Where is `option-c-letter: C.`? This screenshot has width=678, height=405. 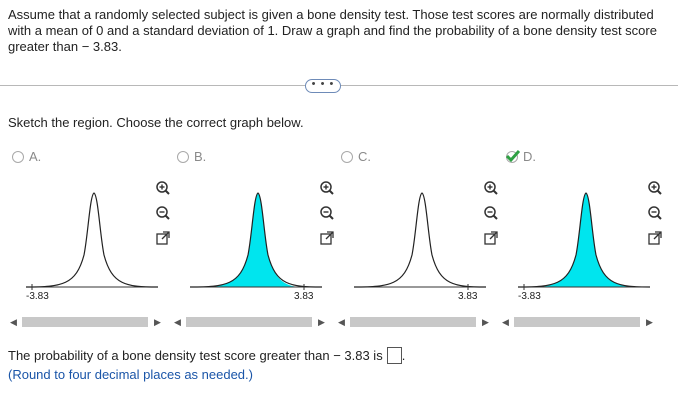
option-c-letter: C. is located at coordinates (364, 156).